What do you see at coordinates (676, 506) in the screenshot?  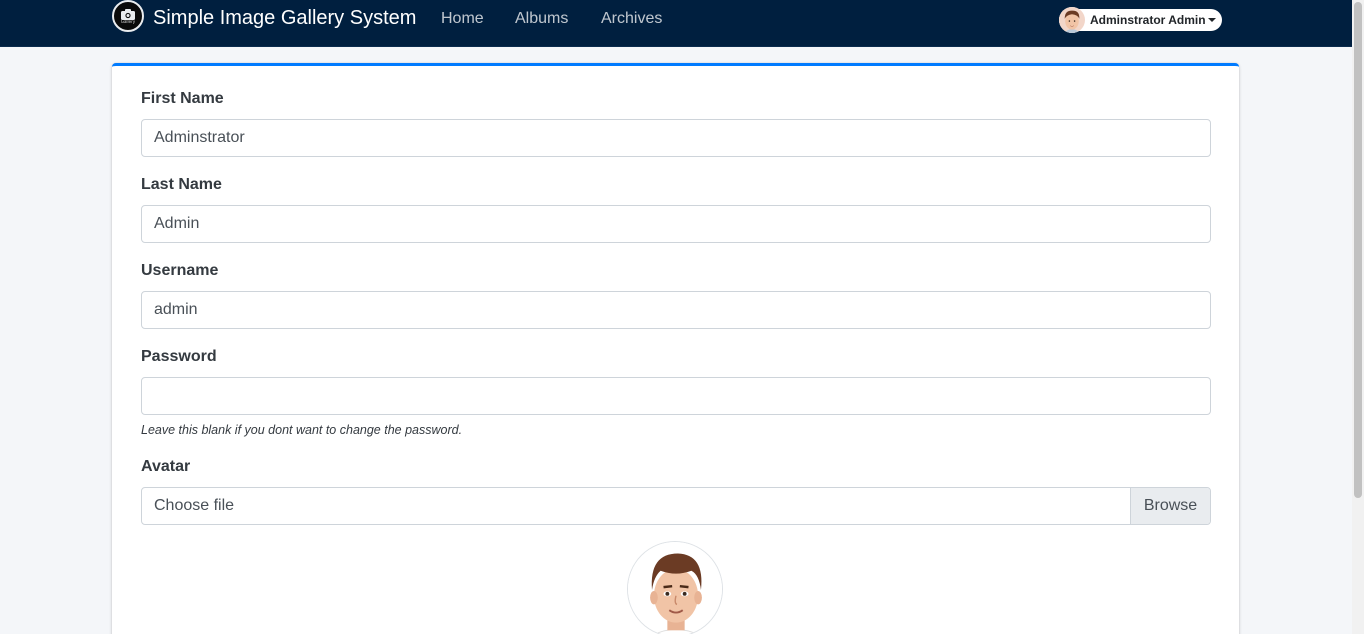 I see `avatar-file-input: Choose file Browse` at bounding box center [676, 506].